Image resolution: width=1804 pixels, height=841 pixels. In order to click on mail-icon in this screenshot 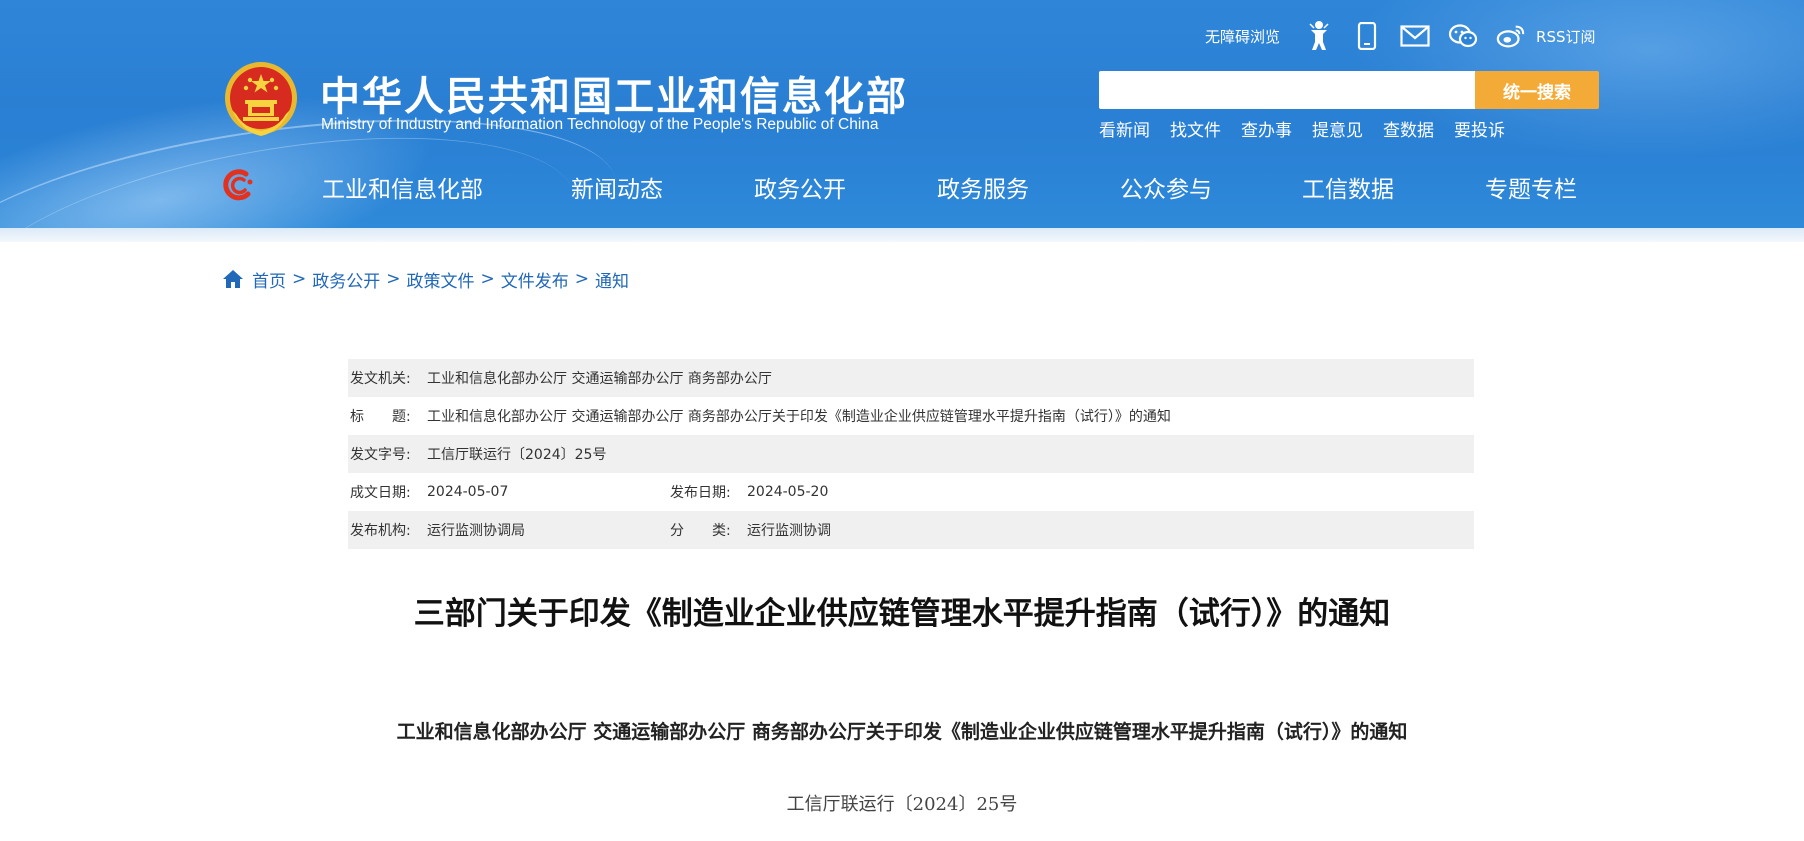, I will do `click(1415, 36)`.